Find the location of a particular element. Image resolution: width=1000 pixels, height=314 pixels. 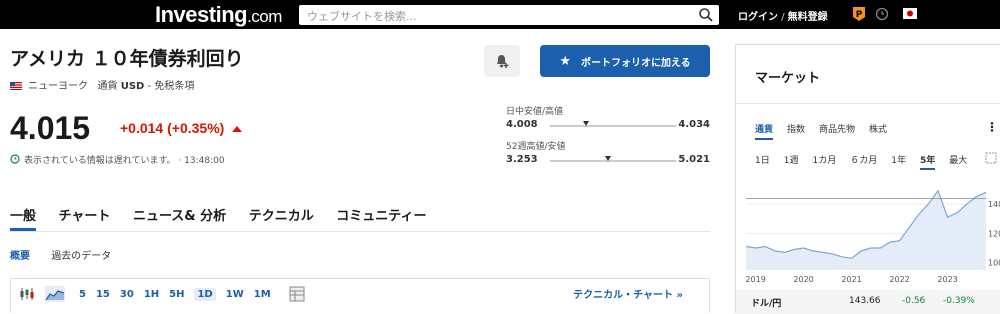

y-tick-label: 120 is located at coordinates (994, 233).